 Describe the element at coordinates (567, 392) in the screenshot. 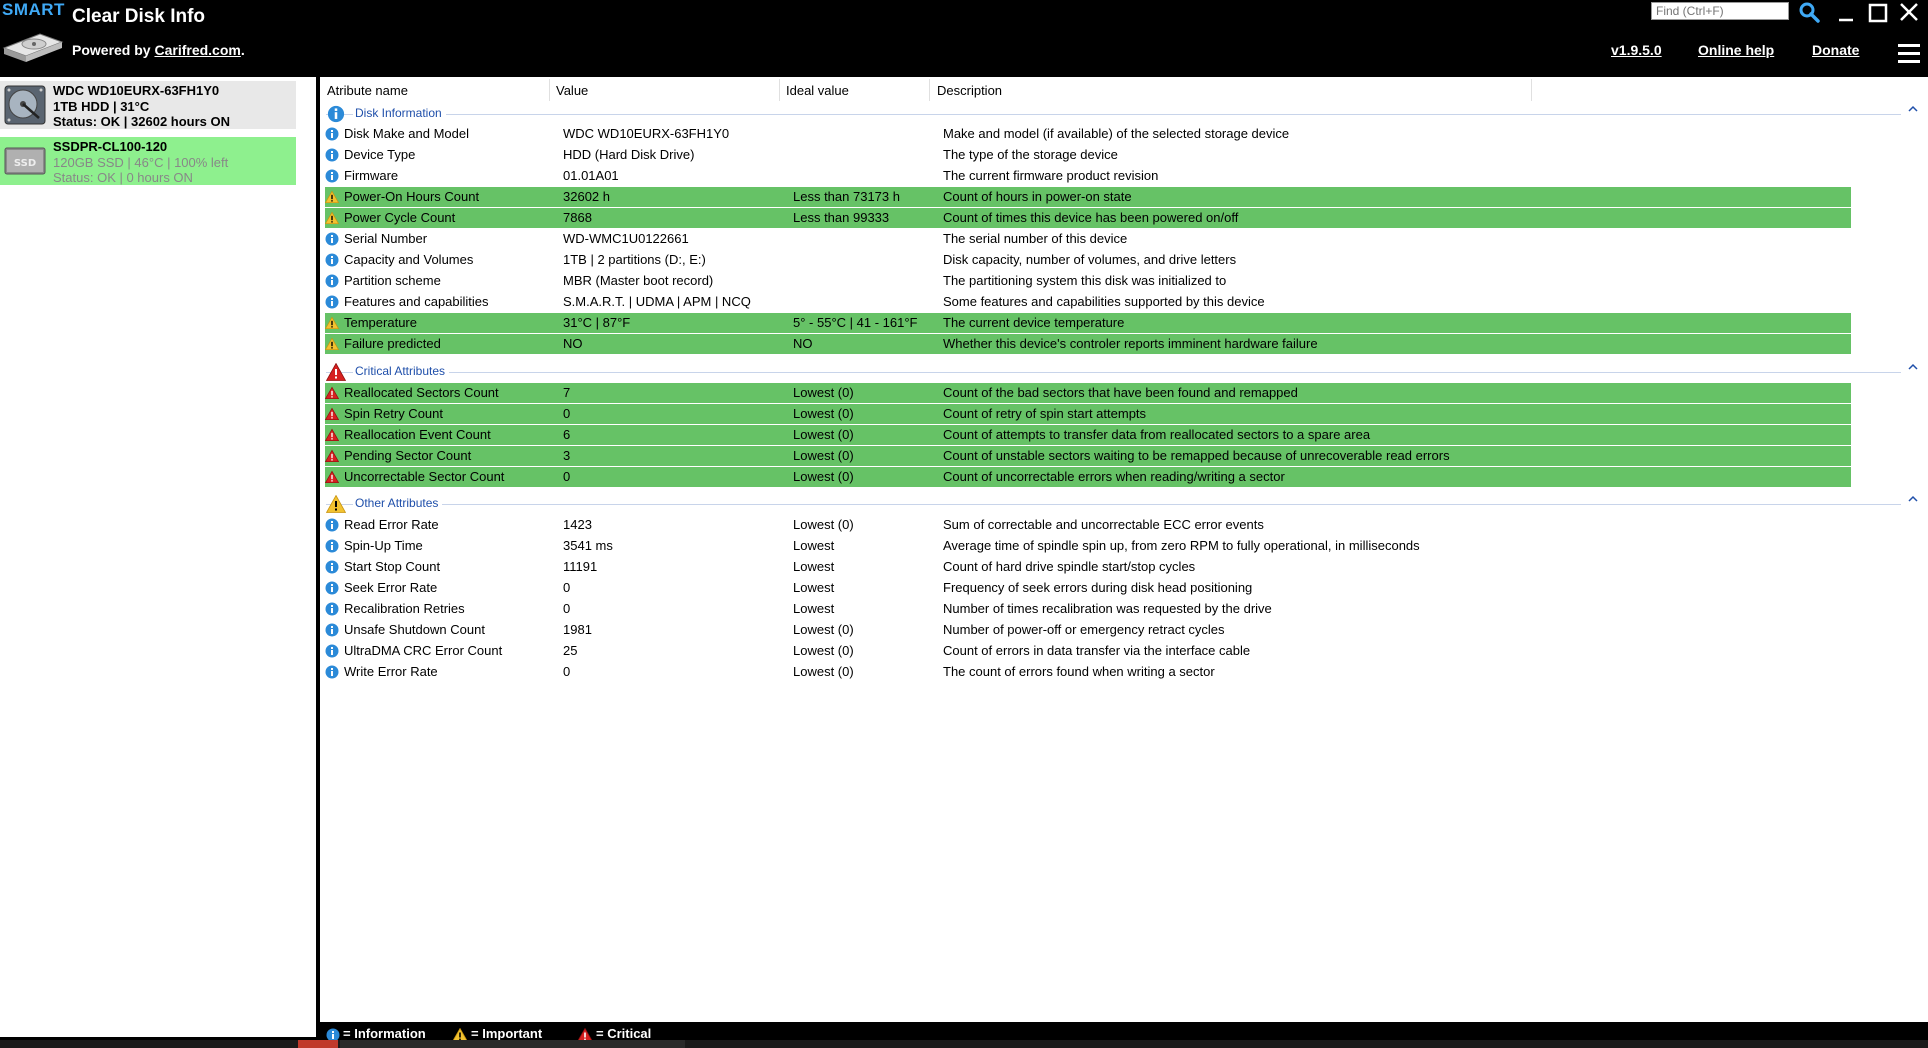

I see `attribute-value: 7` at that location.